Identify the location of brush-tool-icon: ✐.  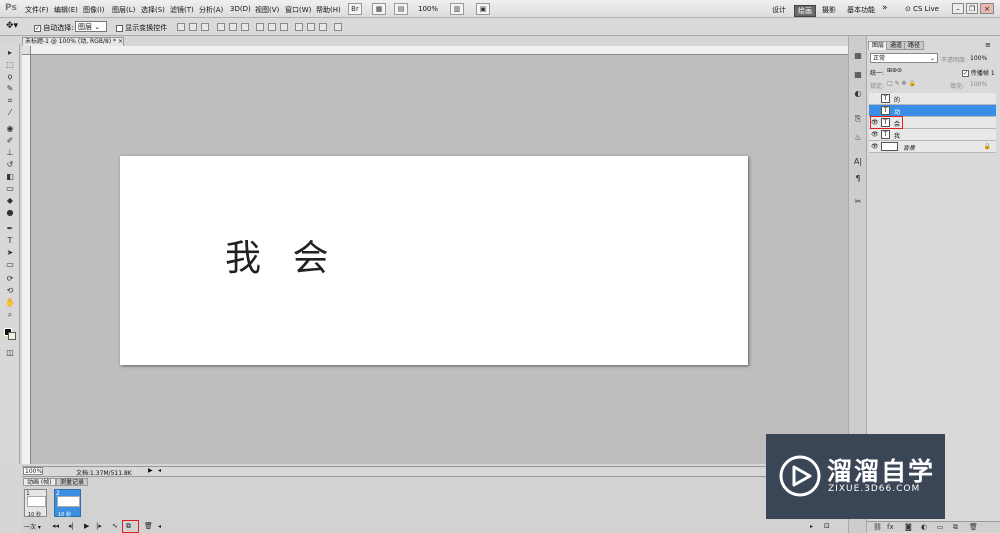
(10, 141).